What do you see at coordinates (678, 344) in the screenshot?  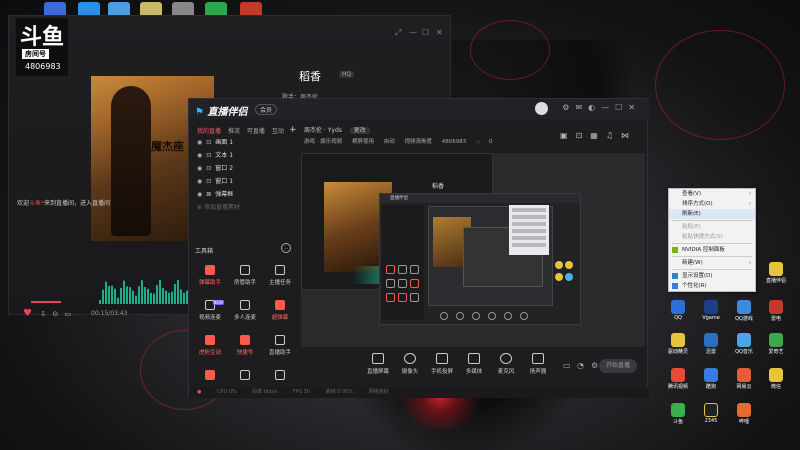 I see `desktop-icon: 驱动精灵` at bounding box center [678, 344].